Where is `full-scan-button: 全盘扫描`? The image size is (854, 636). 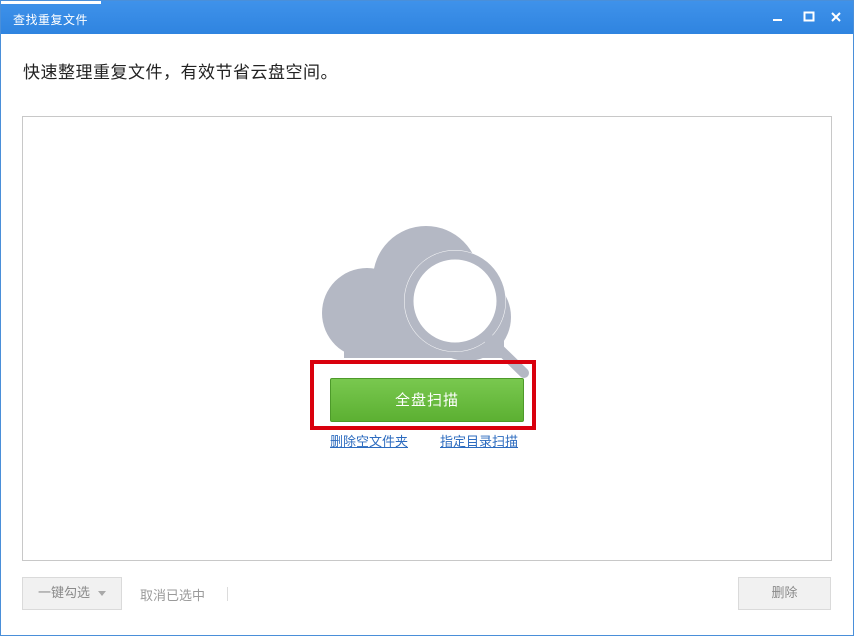 full-scan-button: 全盘扫描 is located at coordinates (427, 400).